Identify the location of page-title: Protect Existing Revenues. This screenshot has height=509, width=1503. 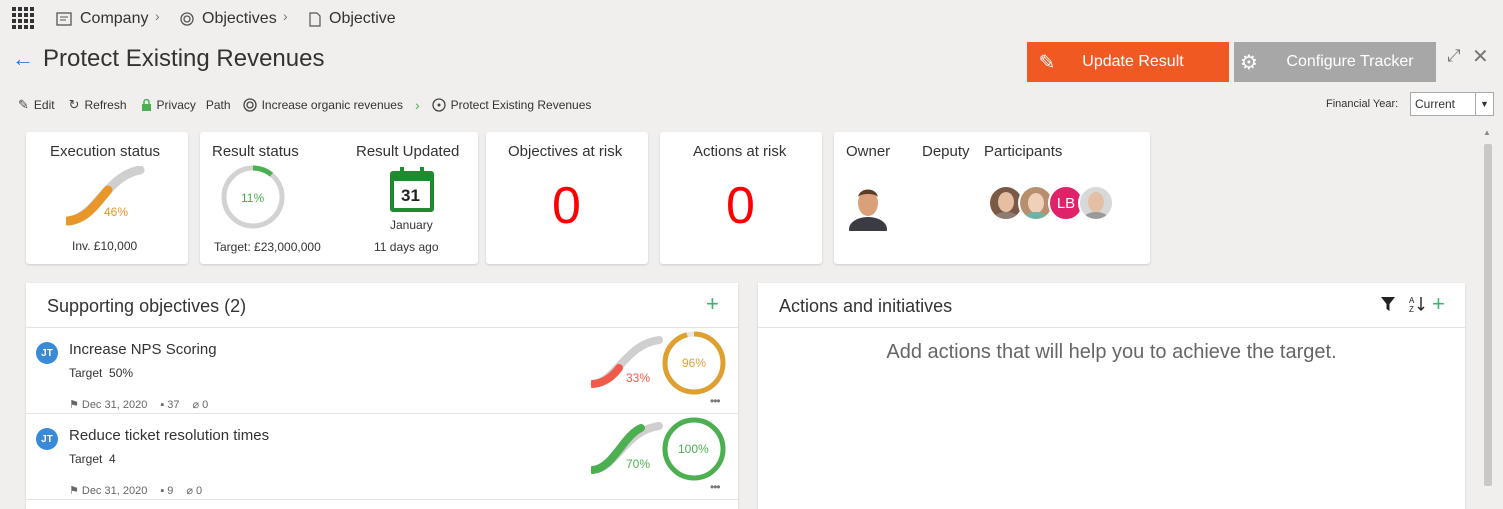
(184, 58).